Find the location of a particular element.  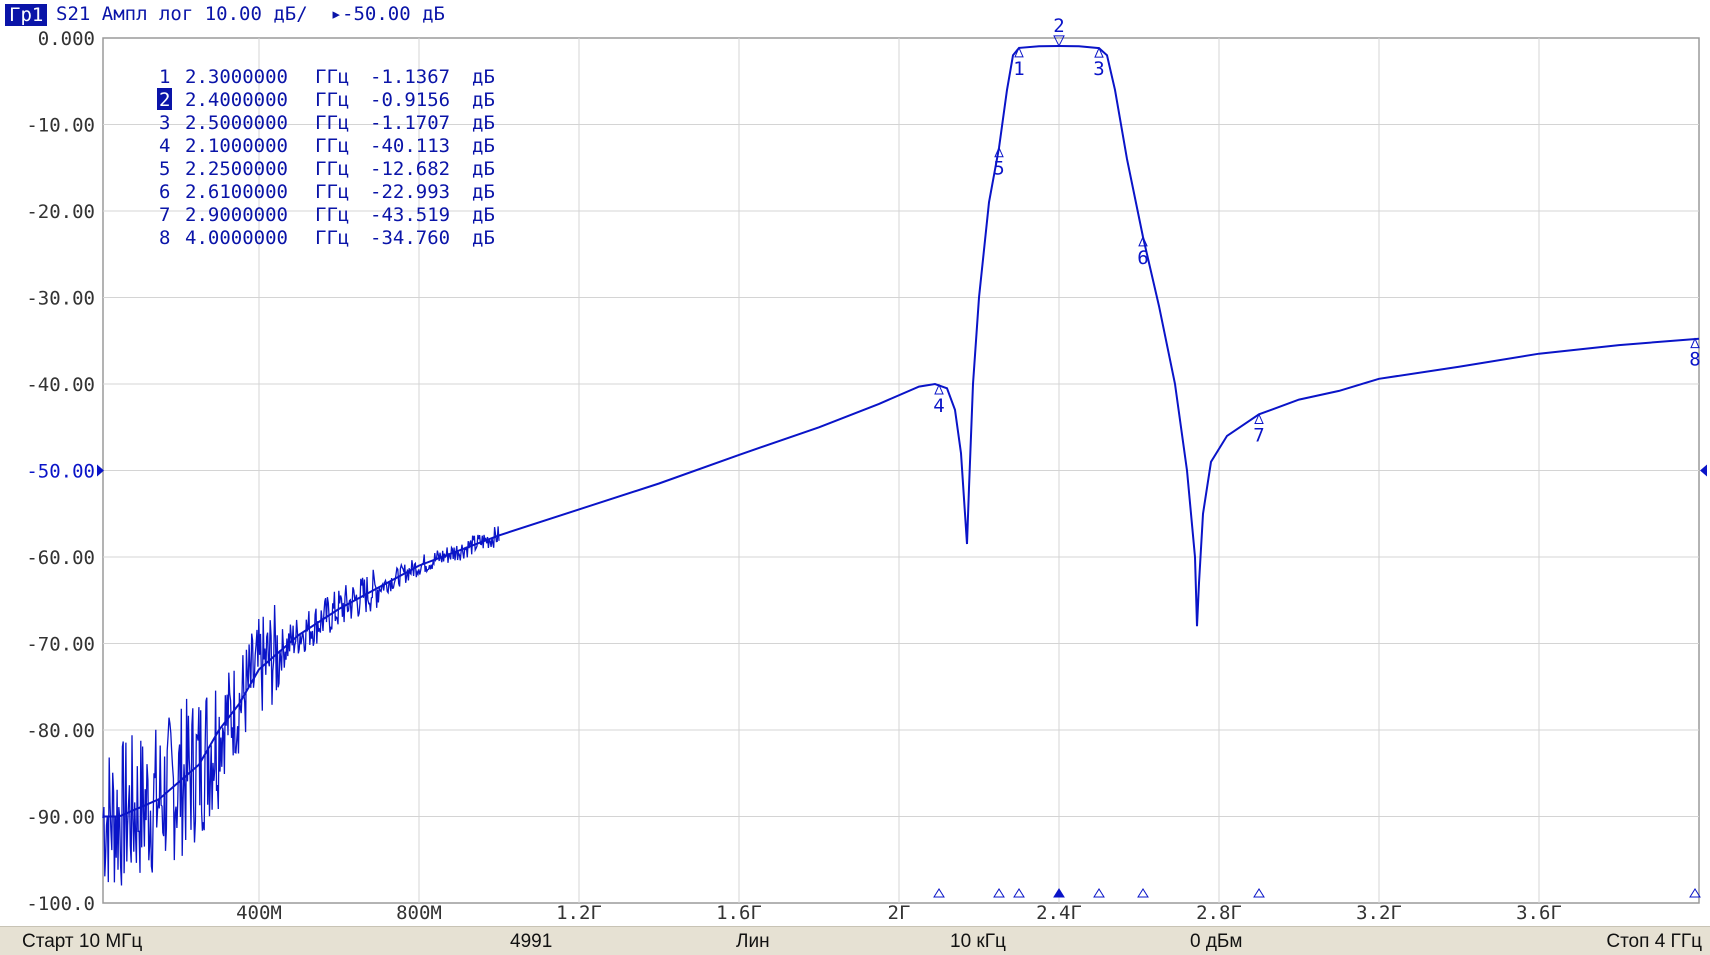

y-tick-label: -90.00 is located at coordinates (60, 818).